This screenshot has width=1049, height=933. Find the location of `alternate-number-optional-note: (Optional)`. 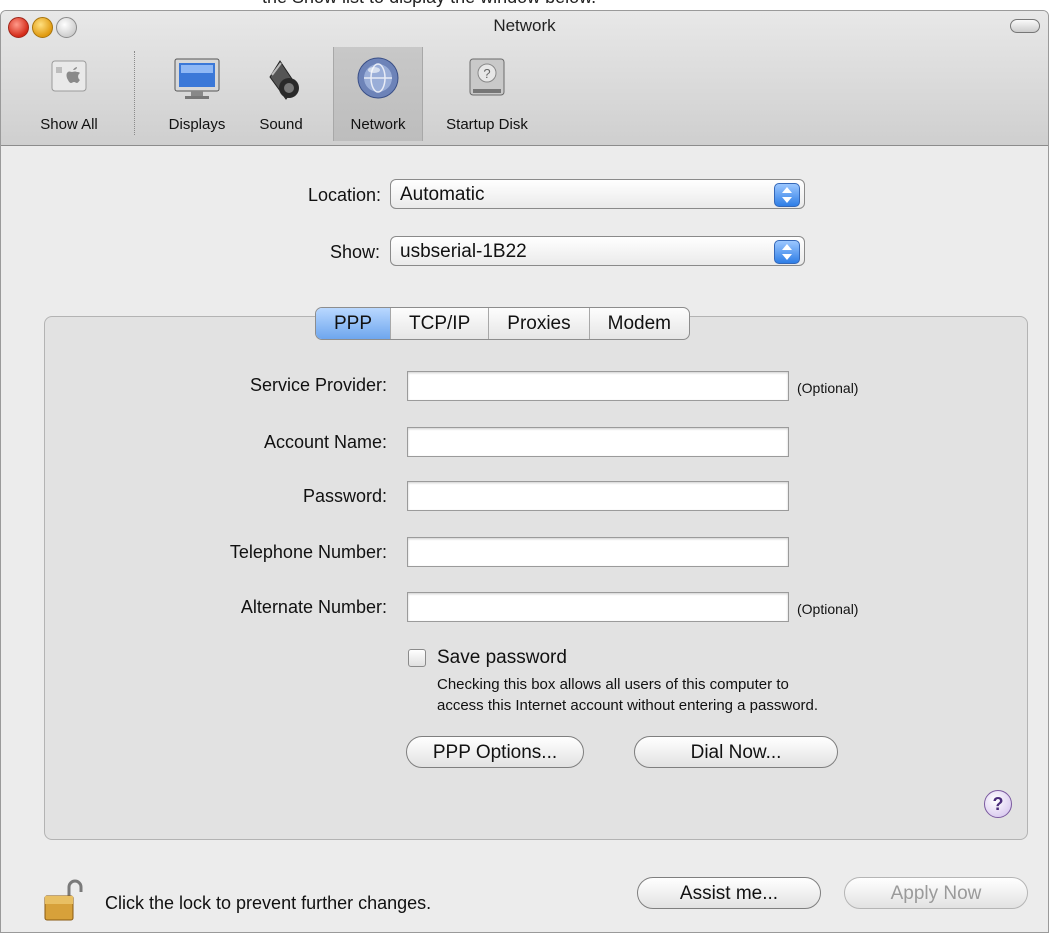

alternate-number-optional-note: (Optional) is located at coordinates (828, 609).